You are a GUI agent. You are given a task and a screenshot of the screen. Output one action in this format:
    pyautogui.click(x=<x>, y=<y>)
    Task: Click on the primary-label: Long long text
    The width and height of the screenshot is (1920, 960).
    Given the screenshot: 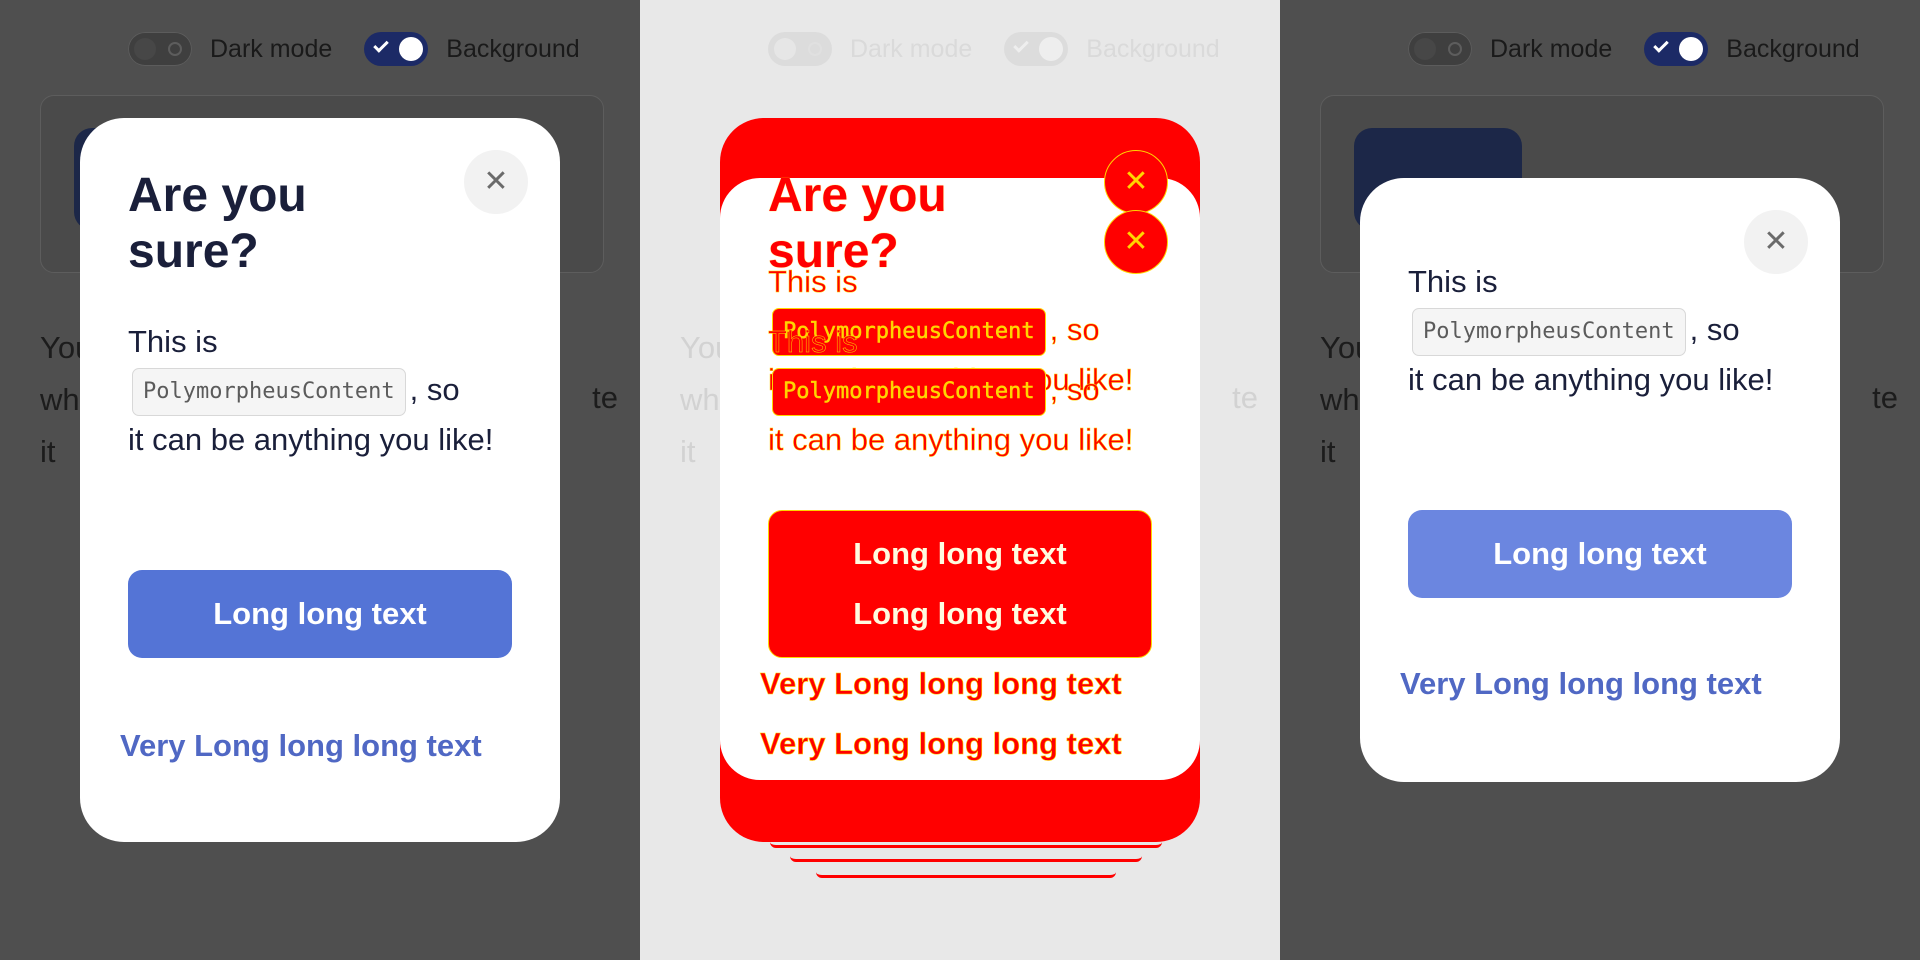 What is the action you would take?
    pyautogui.click(x=960, y=553)
    